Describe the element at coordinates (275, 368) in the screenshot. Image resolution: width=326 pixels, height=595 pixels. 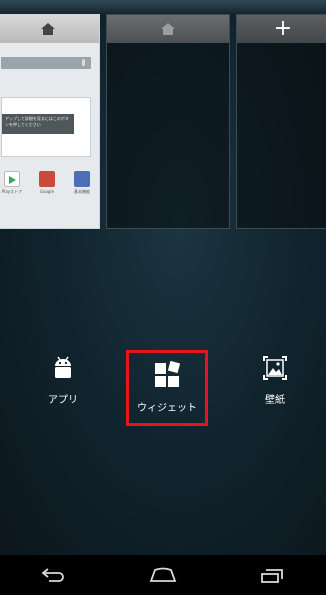
I see `wallpaper-icon` at that location.